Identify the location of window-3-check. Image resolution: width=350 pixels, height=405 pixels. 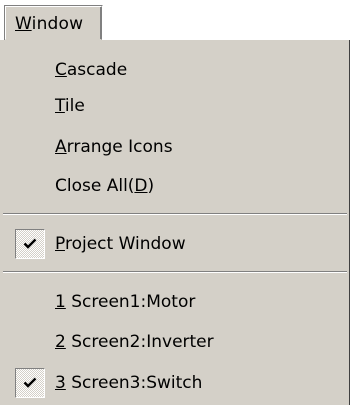
(30, 383).